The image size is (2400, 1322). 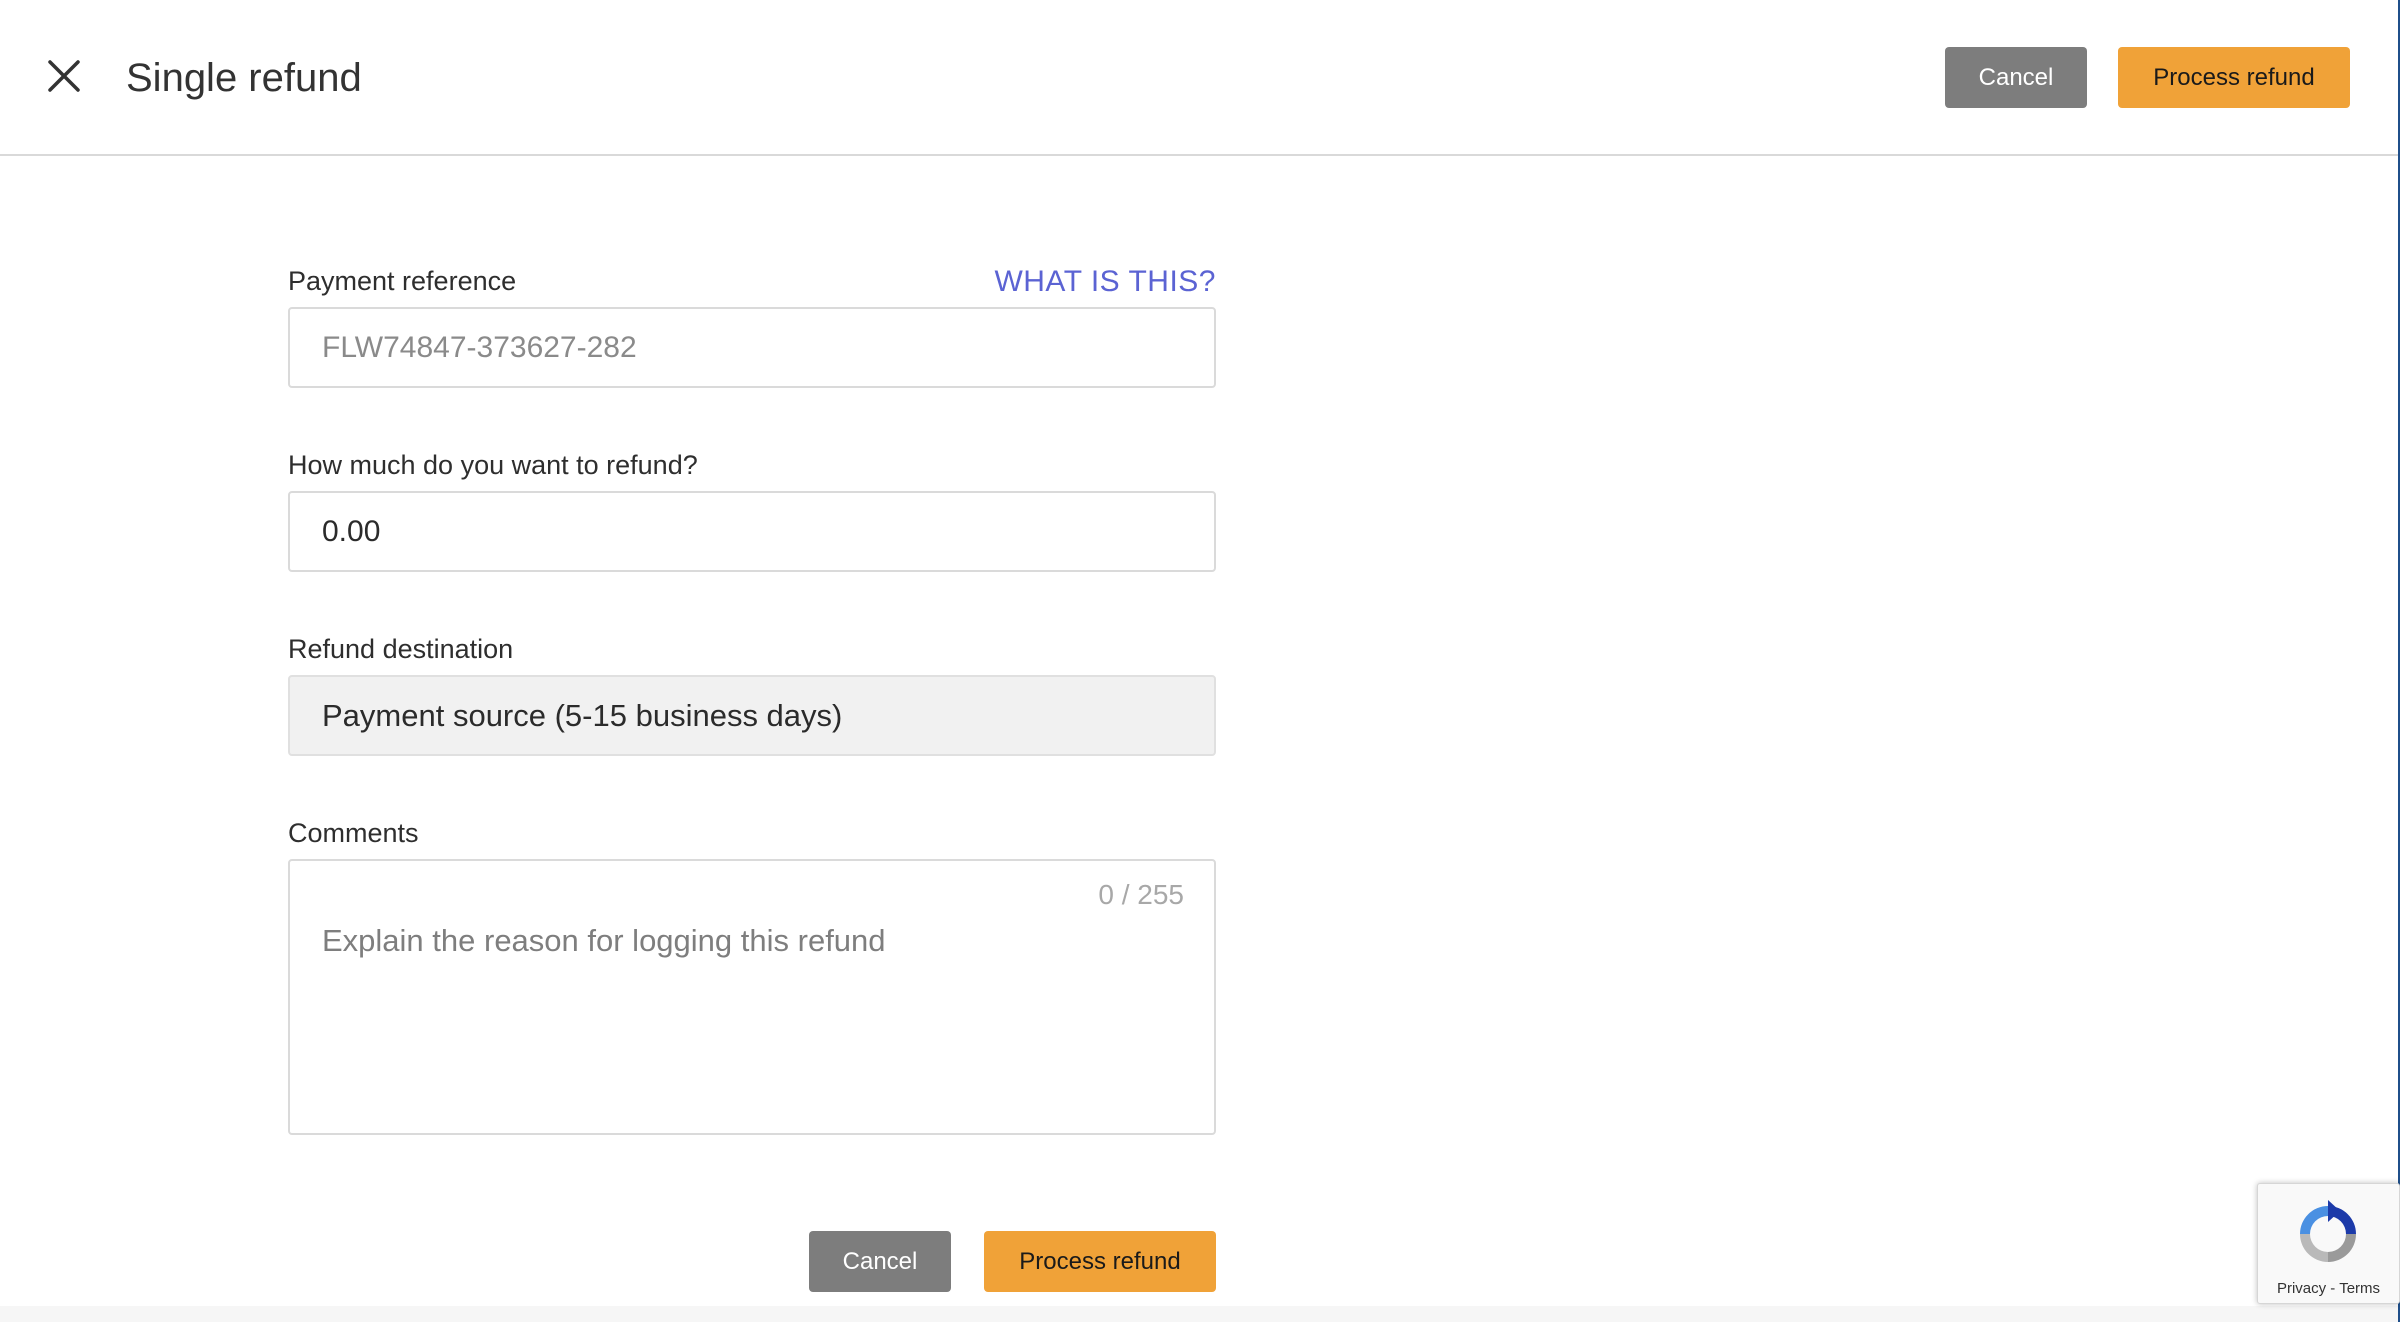 I want to click on refund-amount-input, so click(x=752, y=531).